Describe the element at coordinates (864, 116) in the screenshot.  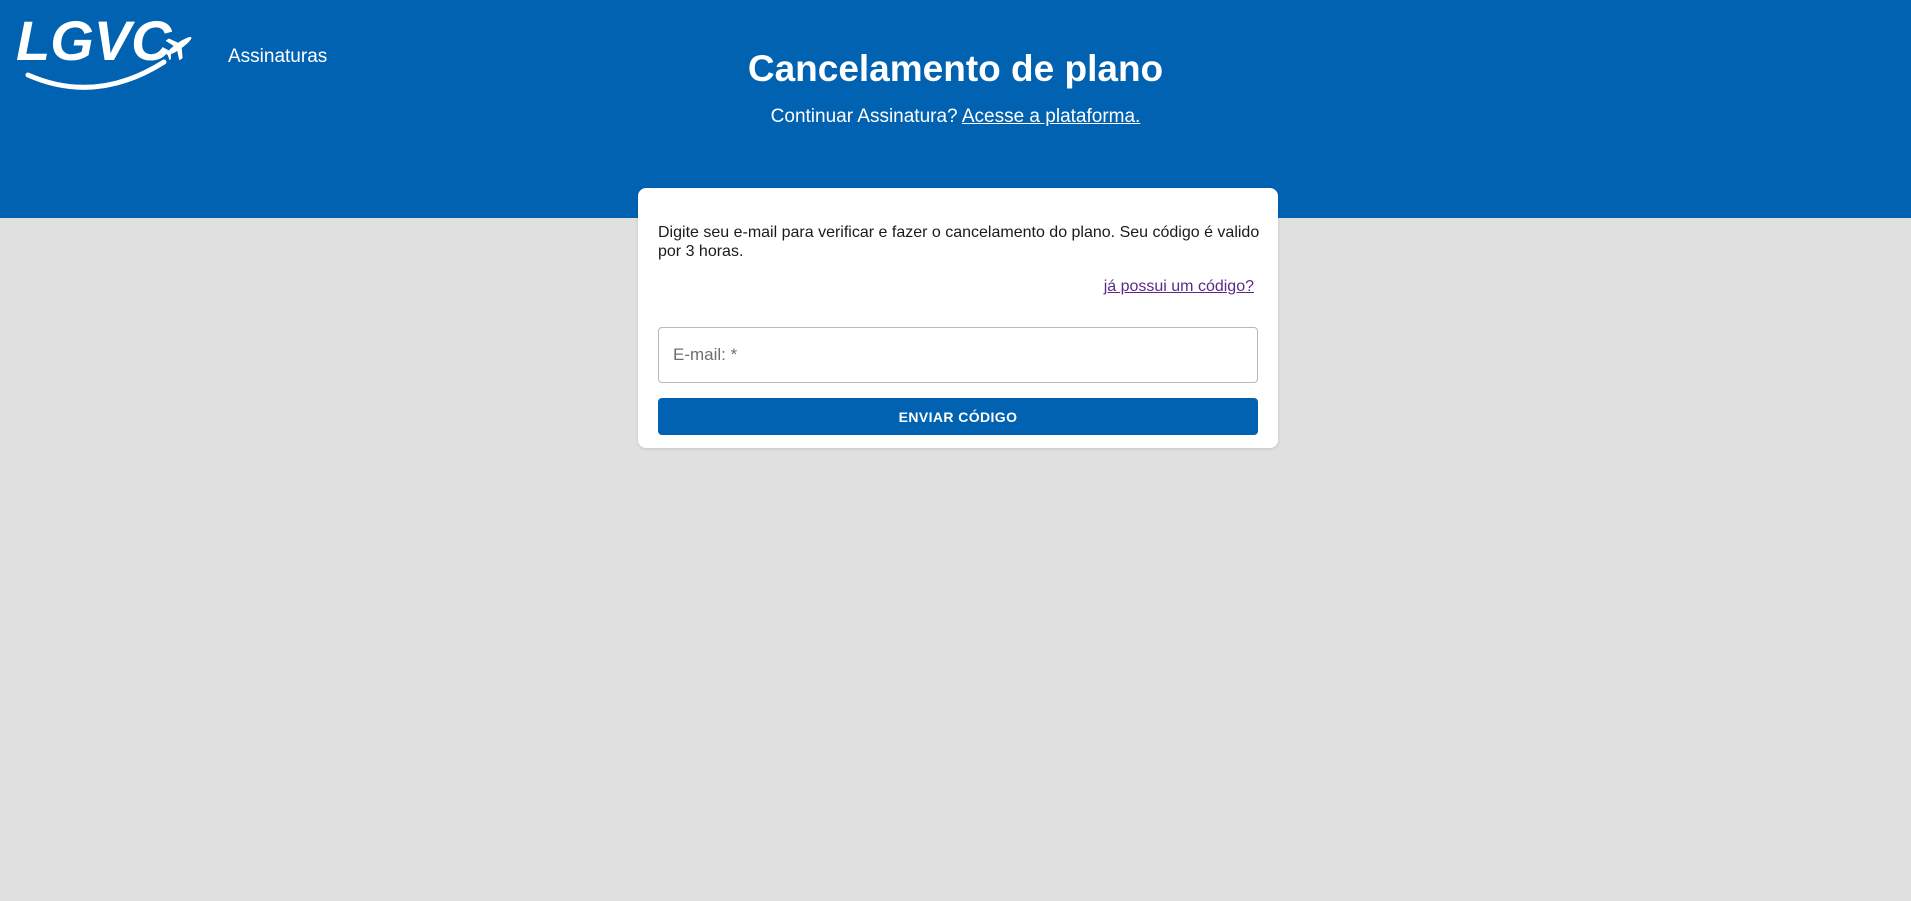
I see `continue-subscription-text: Continuar Assinatura?` at that location.